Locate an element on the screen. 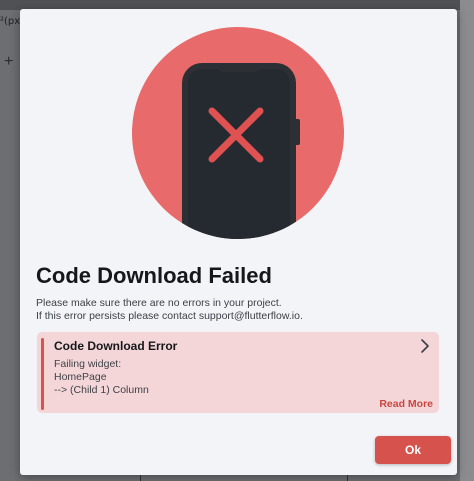  ok-button: Ok is located at coordinates (413, 450).